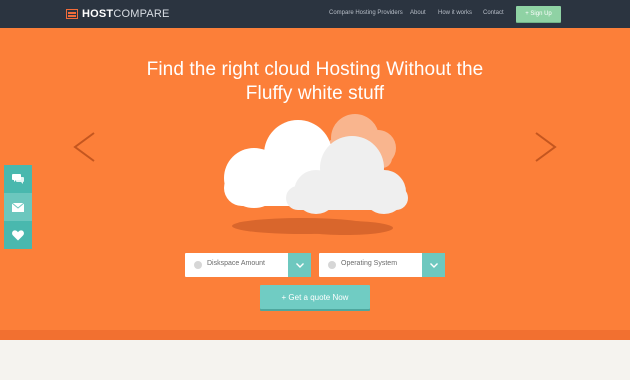 This screenshot has width=630, height=380. I want to click on nav-link-contact: Contact, so click(493, 13).